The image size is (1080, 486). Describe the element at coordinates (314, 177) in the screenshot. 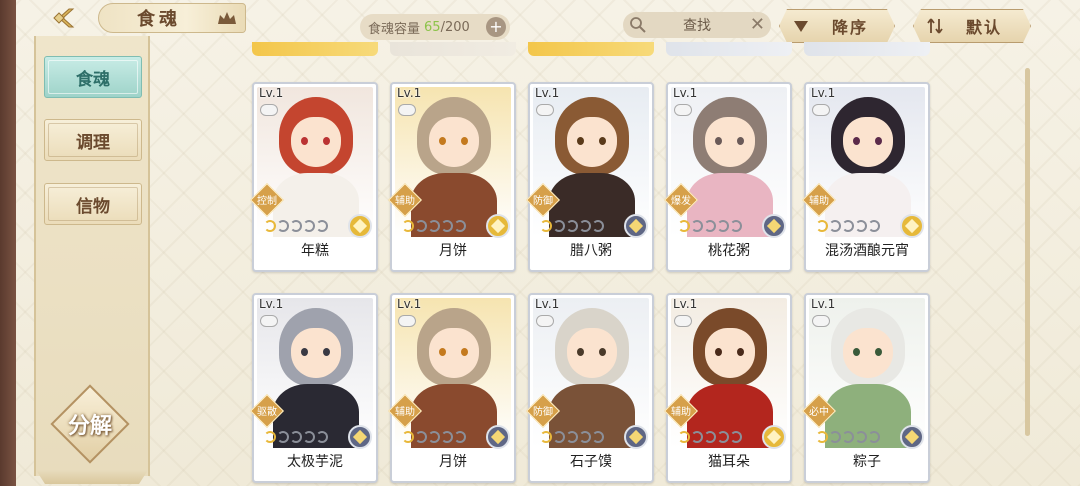

I see `food-soul-card: Lv.1 控制 年糕` at that location.